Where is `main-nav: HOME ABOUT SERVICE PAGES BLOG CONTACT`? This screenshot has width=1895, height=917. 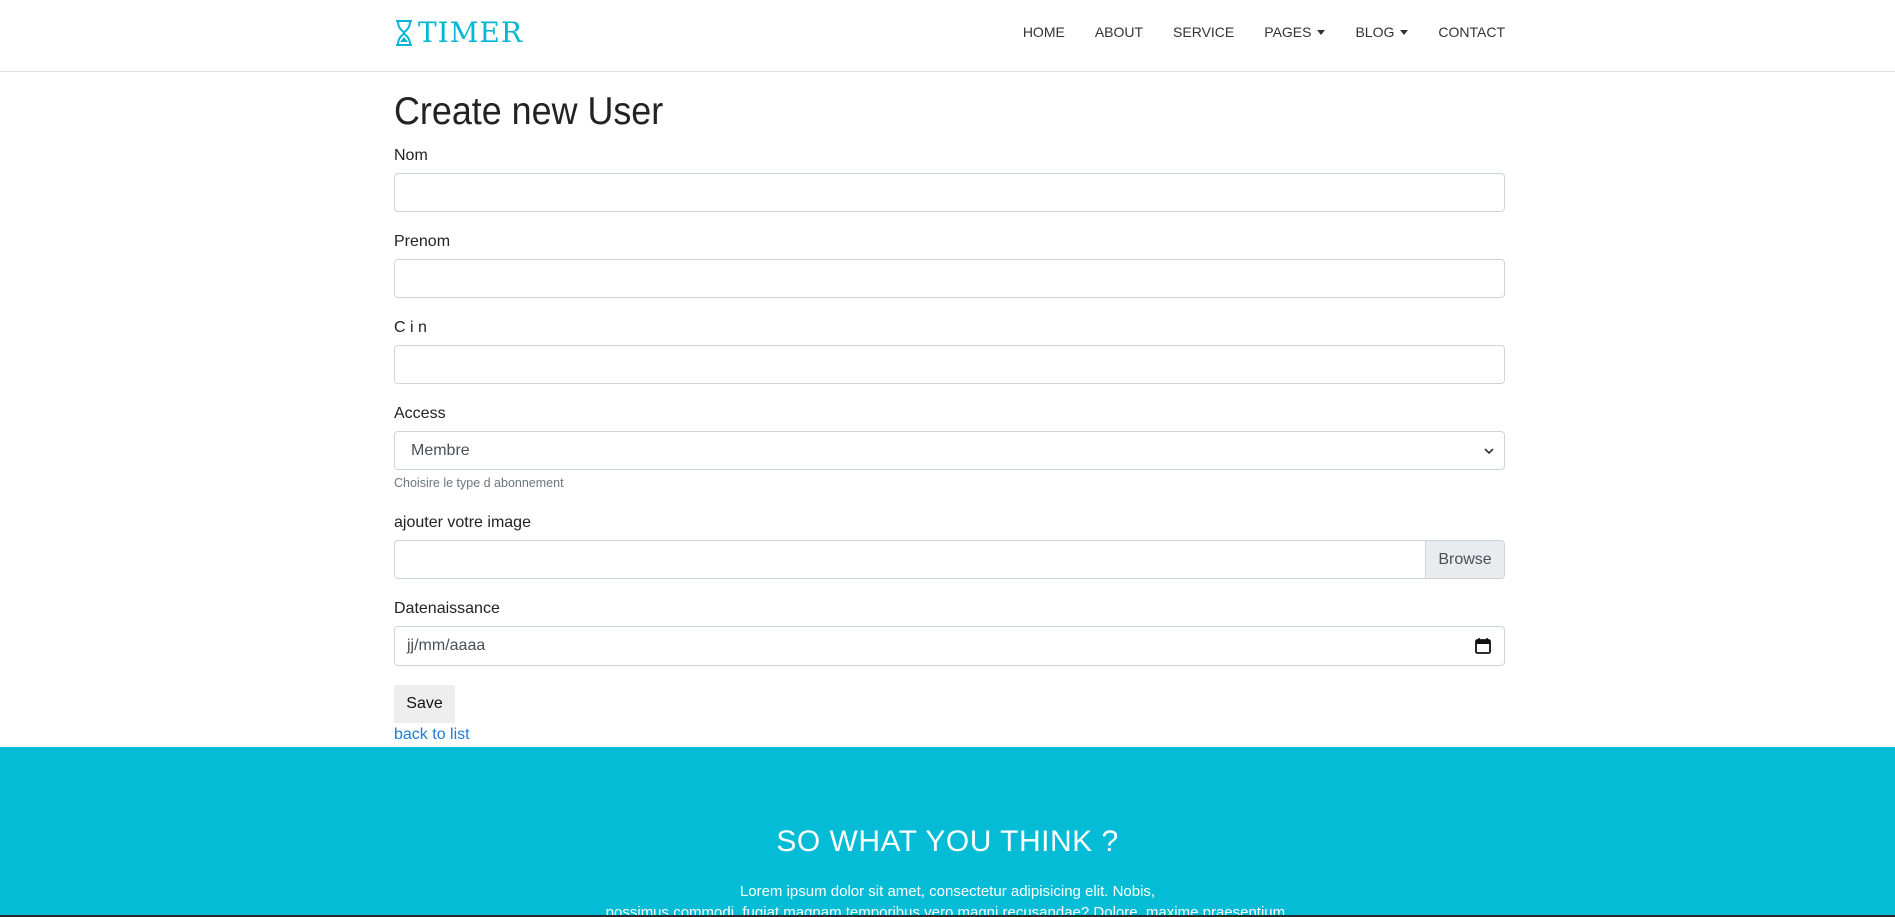
main-nav: HOME ABOUT SERVICE PAGES BLOG CONTACT is located at coordinates (1249, 32).